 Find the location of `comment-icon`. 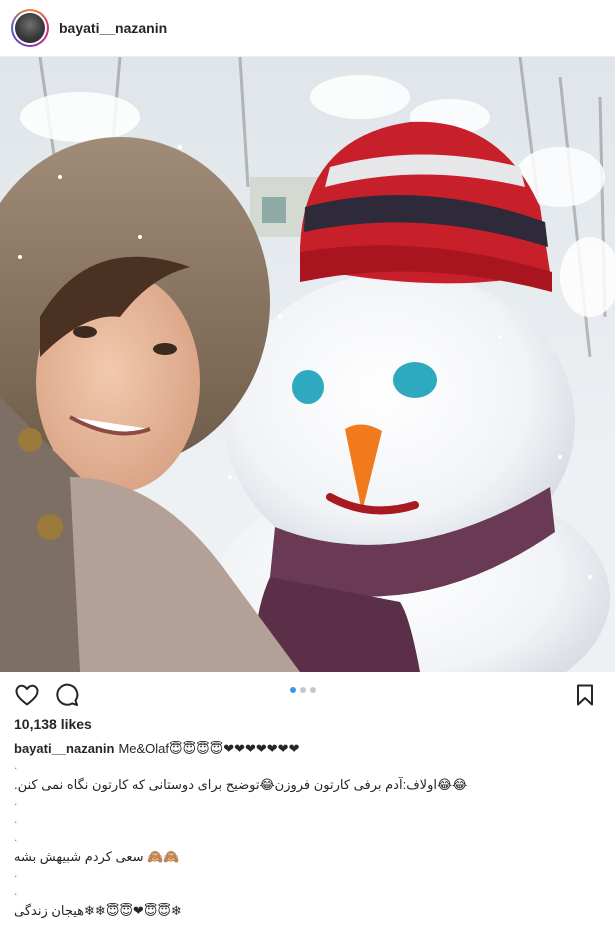

comment-icon is located at coordinates (67, 695).